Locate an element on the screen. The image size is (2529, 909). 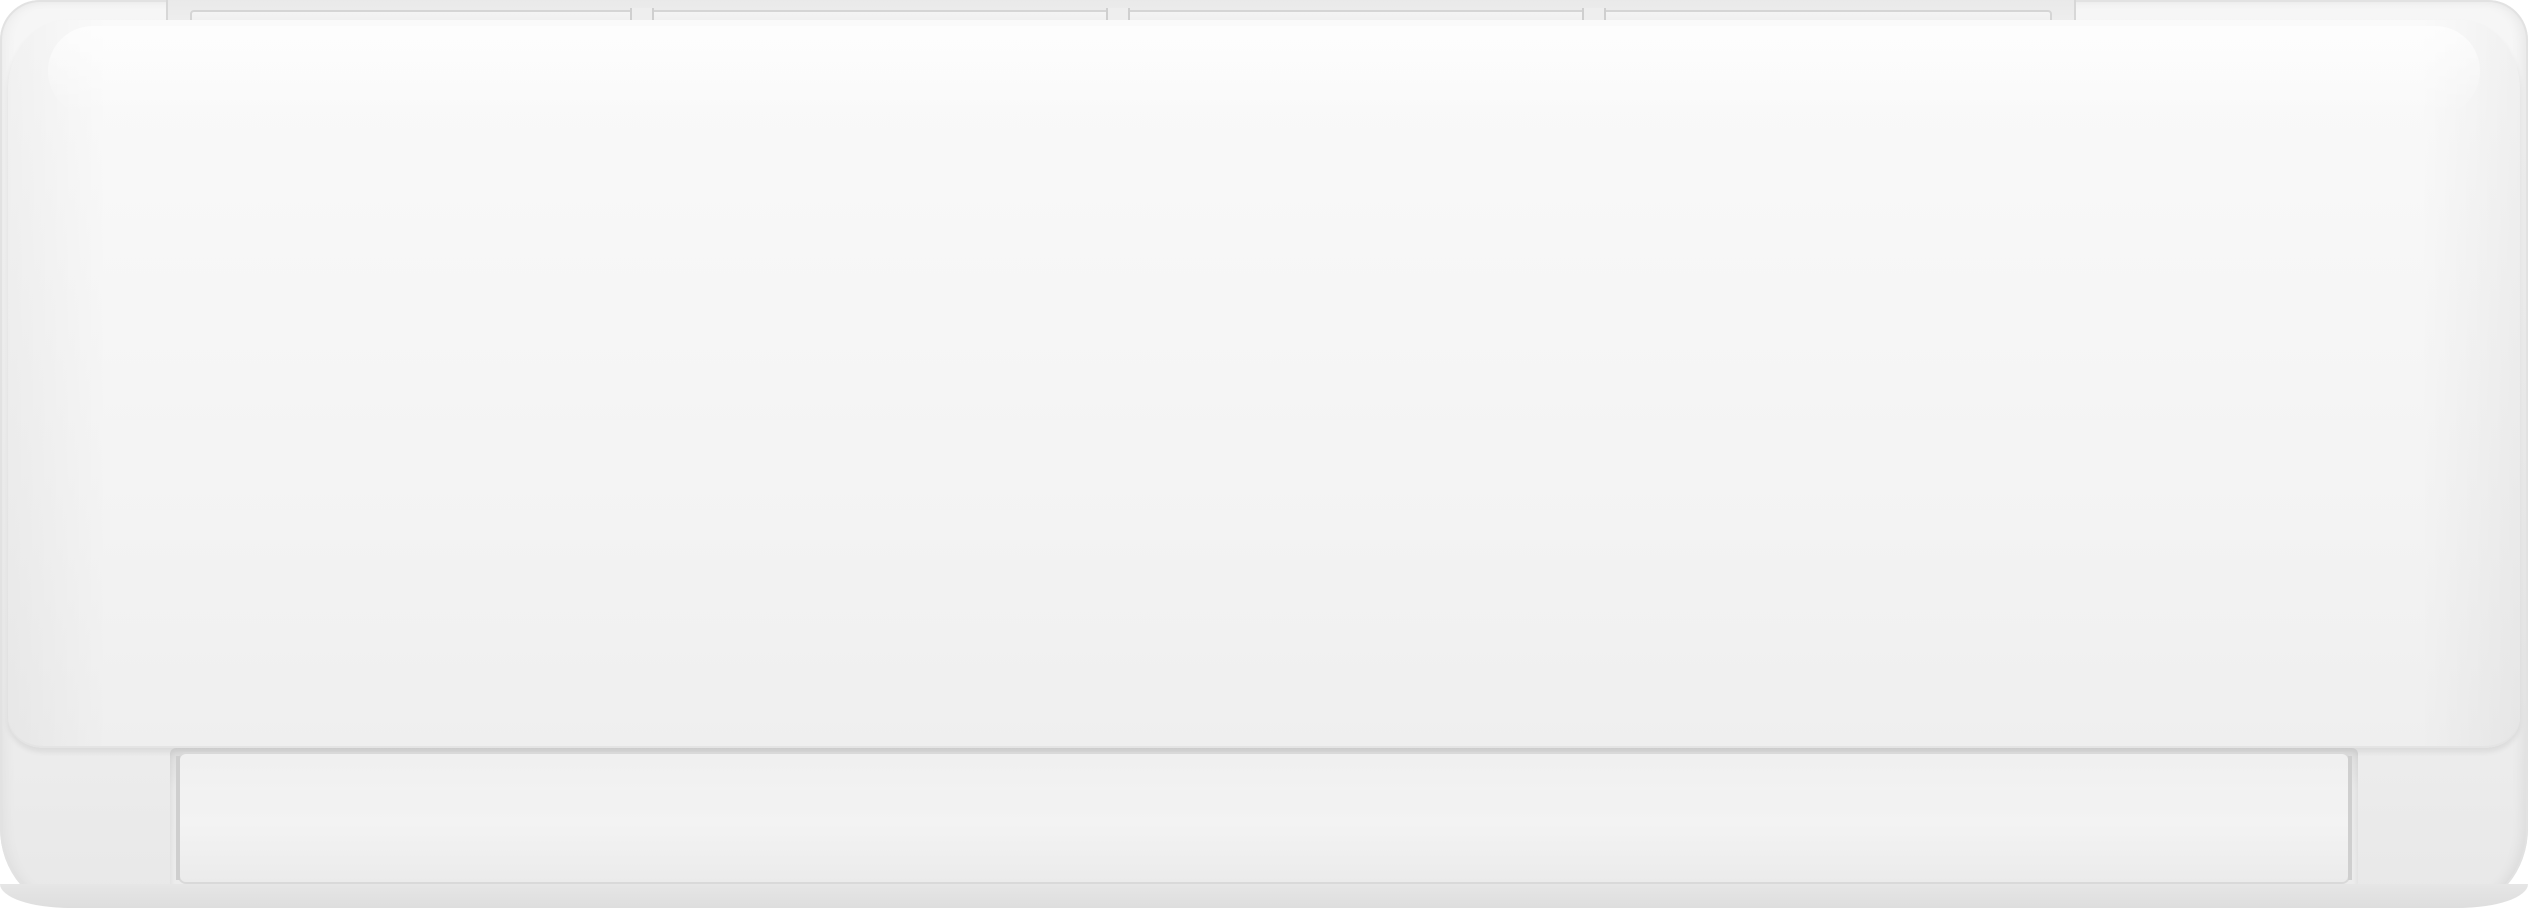
bottom-casing-lip is located at coordinates (1264, 896).